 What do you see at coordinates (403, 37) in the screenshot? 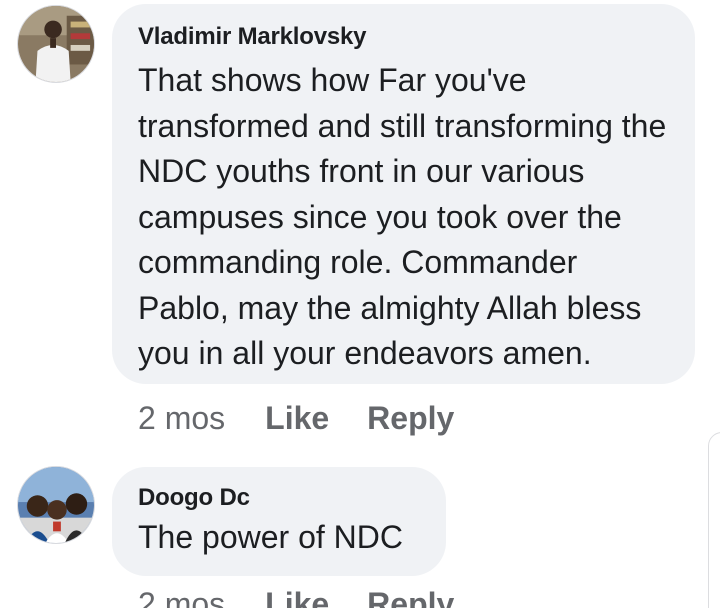
I see `comment-author: Vladimir Marklovsky` at bounding box center [403, 37].